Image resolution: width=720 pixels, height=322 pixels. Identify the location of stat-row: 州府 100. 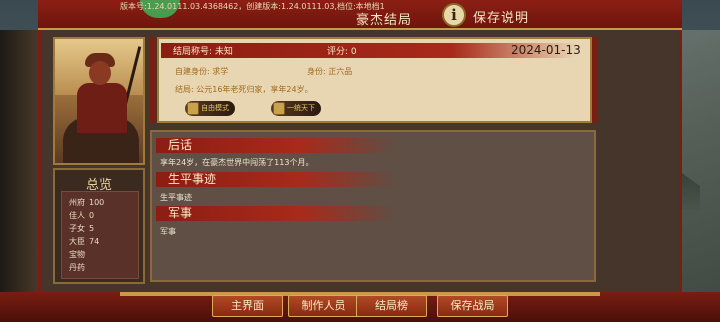
(87, 202).